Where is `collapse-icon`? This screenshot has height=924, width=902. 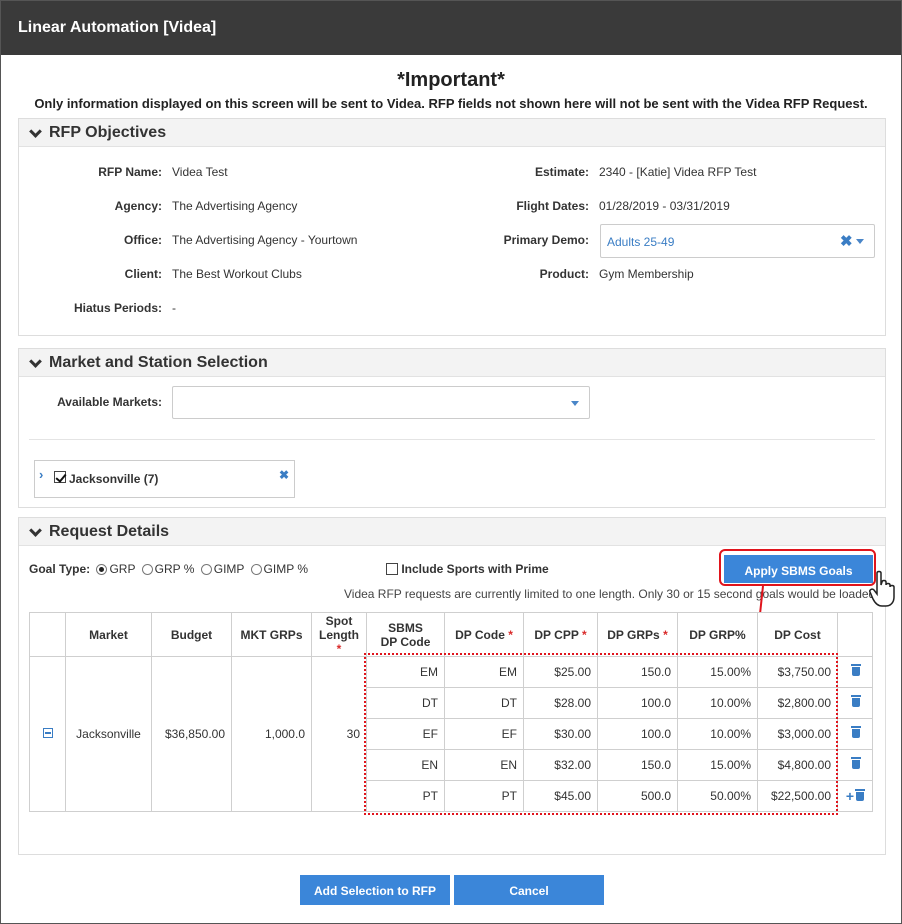 collapse-icon is located at coordinates (47, 733).